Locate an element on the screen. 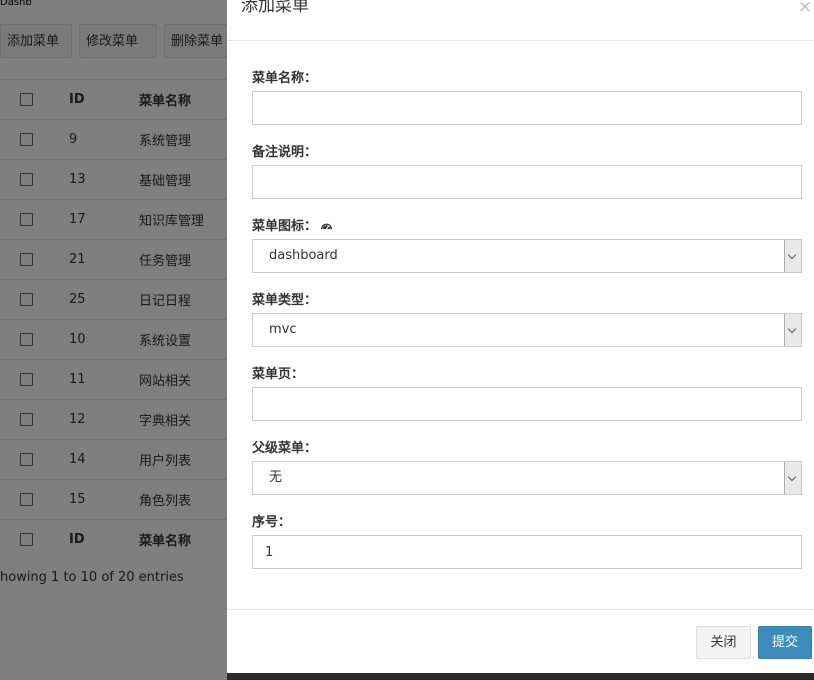 This screenshot has width=814, height=680. menu-icon-select: dashboard is located at coordinates (527, 256).